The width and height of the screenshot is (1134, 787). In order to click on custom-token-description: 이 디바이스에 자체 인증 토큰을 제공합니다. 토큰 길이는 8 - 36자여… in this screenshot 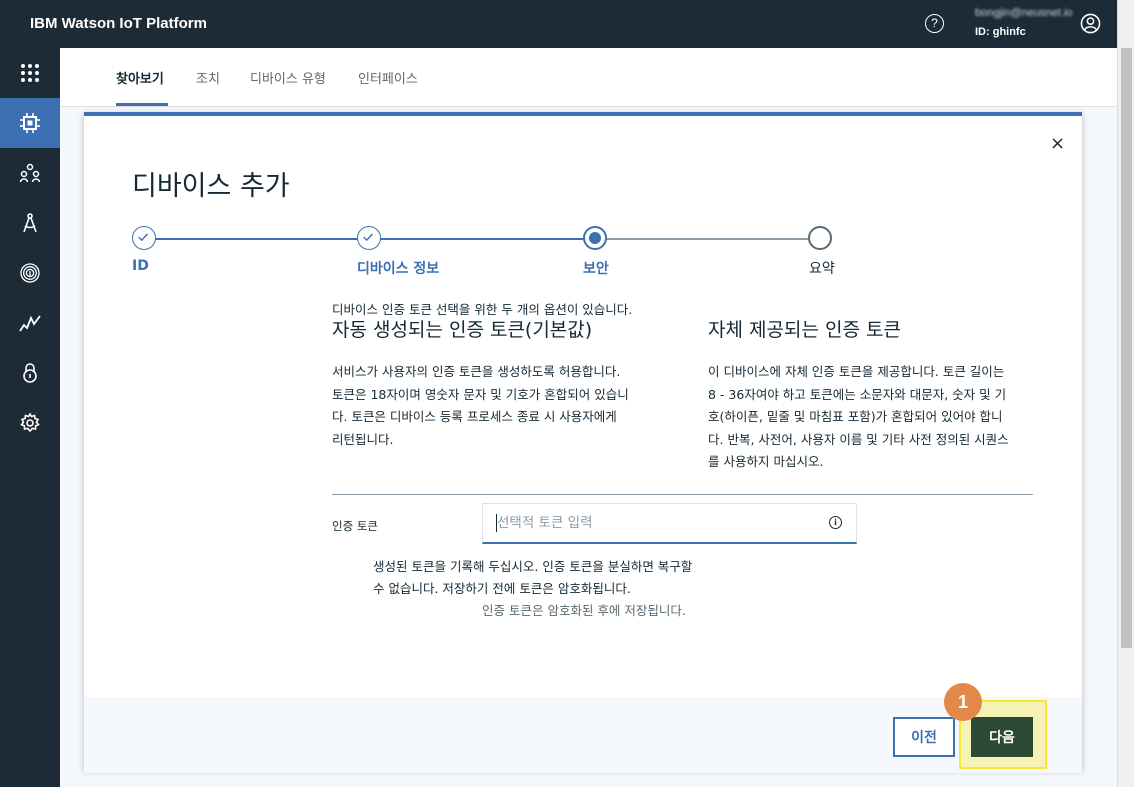, I will do `click(858, 416)`.